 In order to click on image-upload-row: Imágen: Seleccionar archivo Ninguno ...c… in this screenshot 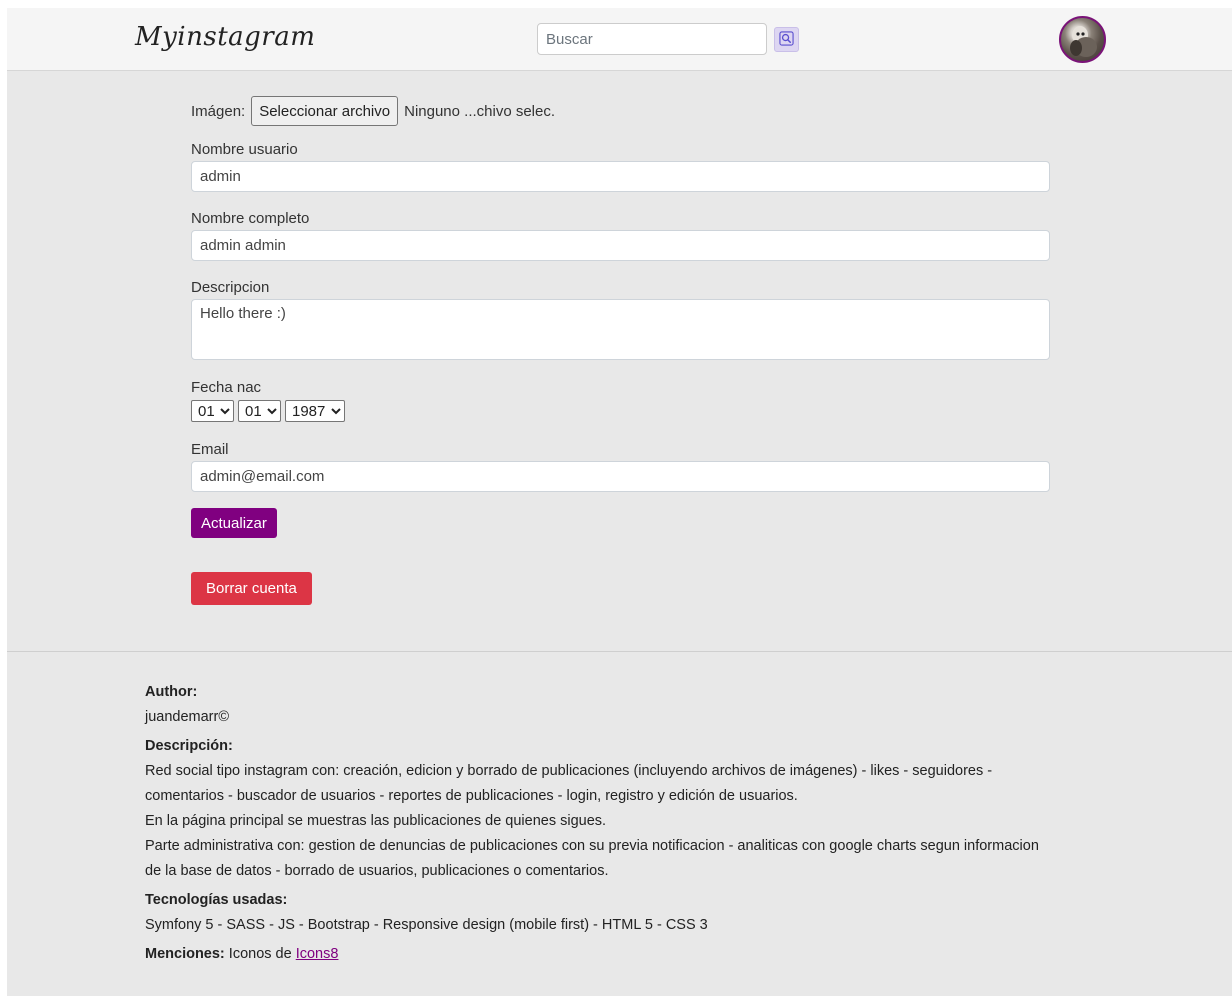, I will do `click(373, 111)`.